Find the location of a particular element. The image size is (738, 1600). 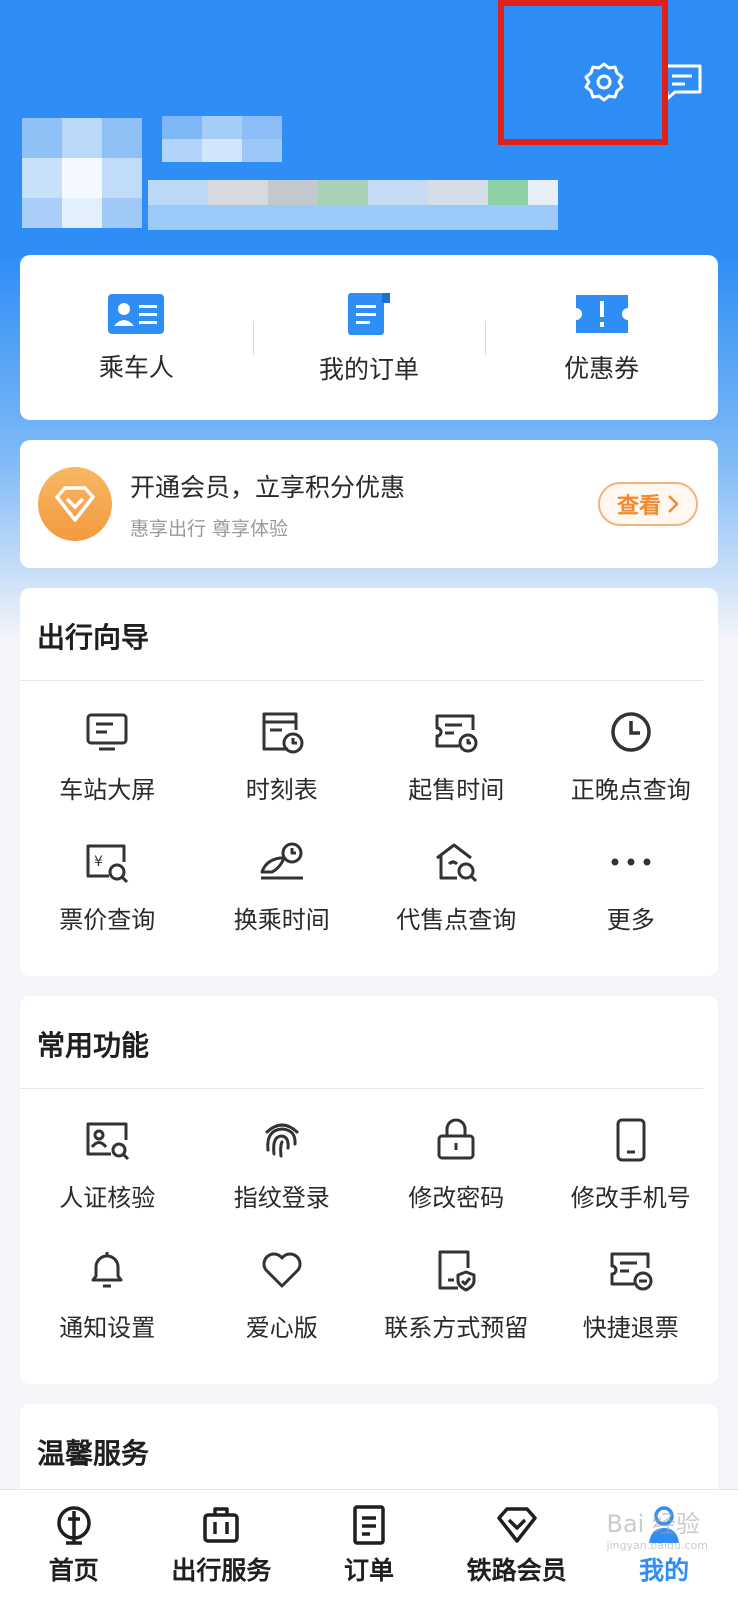

baidu-watermark: Bai 经验 jingyan.baidu.com is located at coordinates (657, 1528).